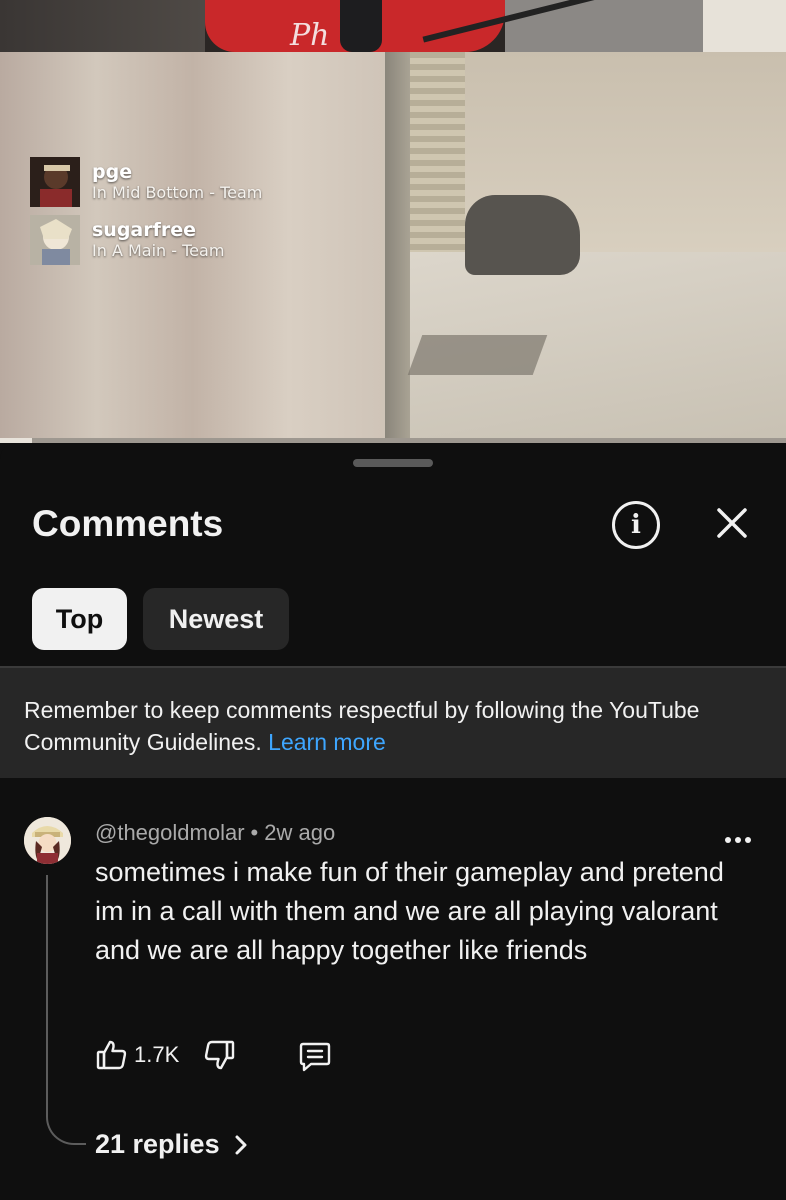  I want to click on avatar, so click(47, 840).